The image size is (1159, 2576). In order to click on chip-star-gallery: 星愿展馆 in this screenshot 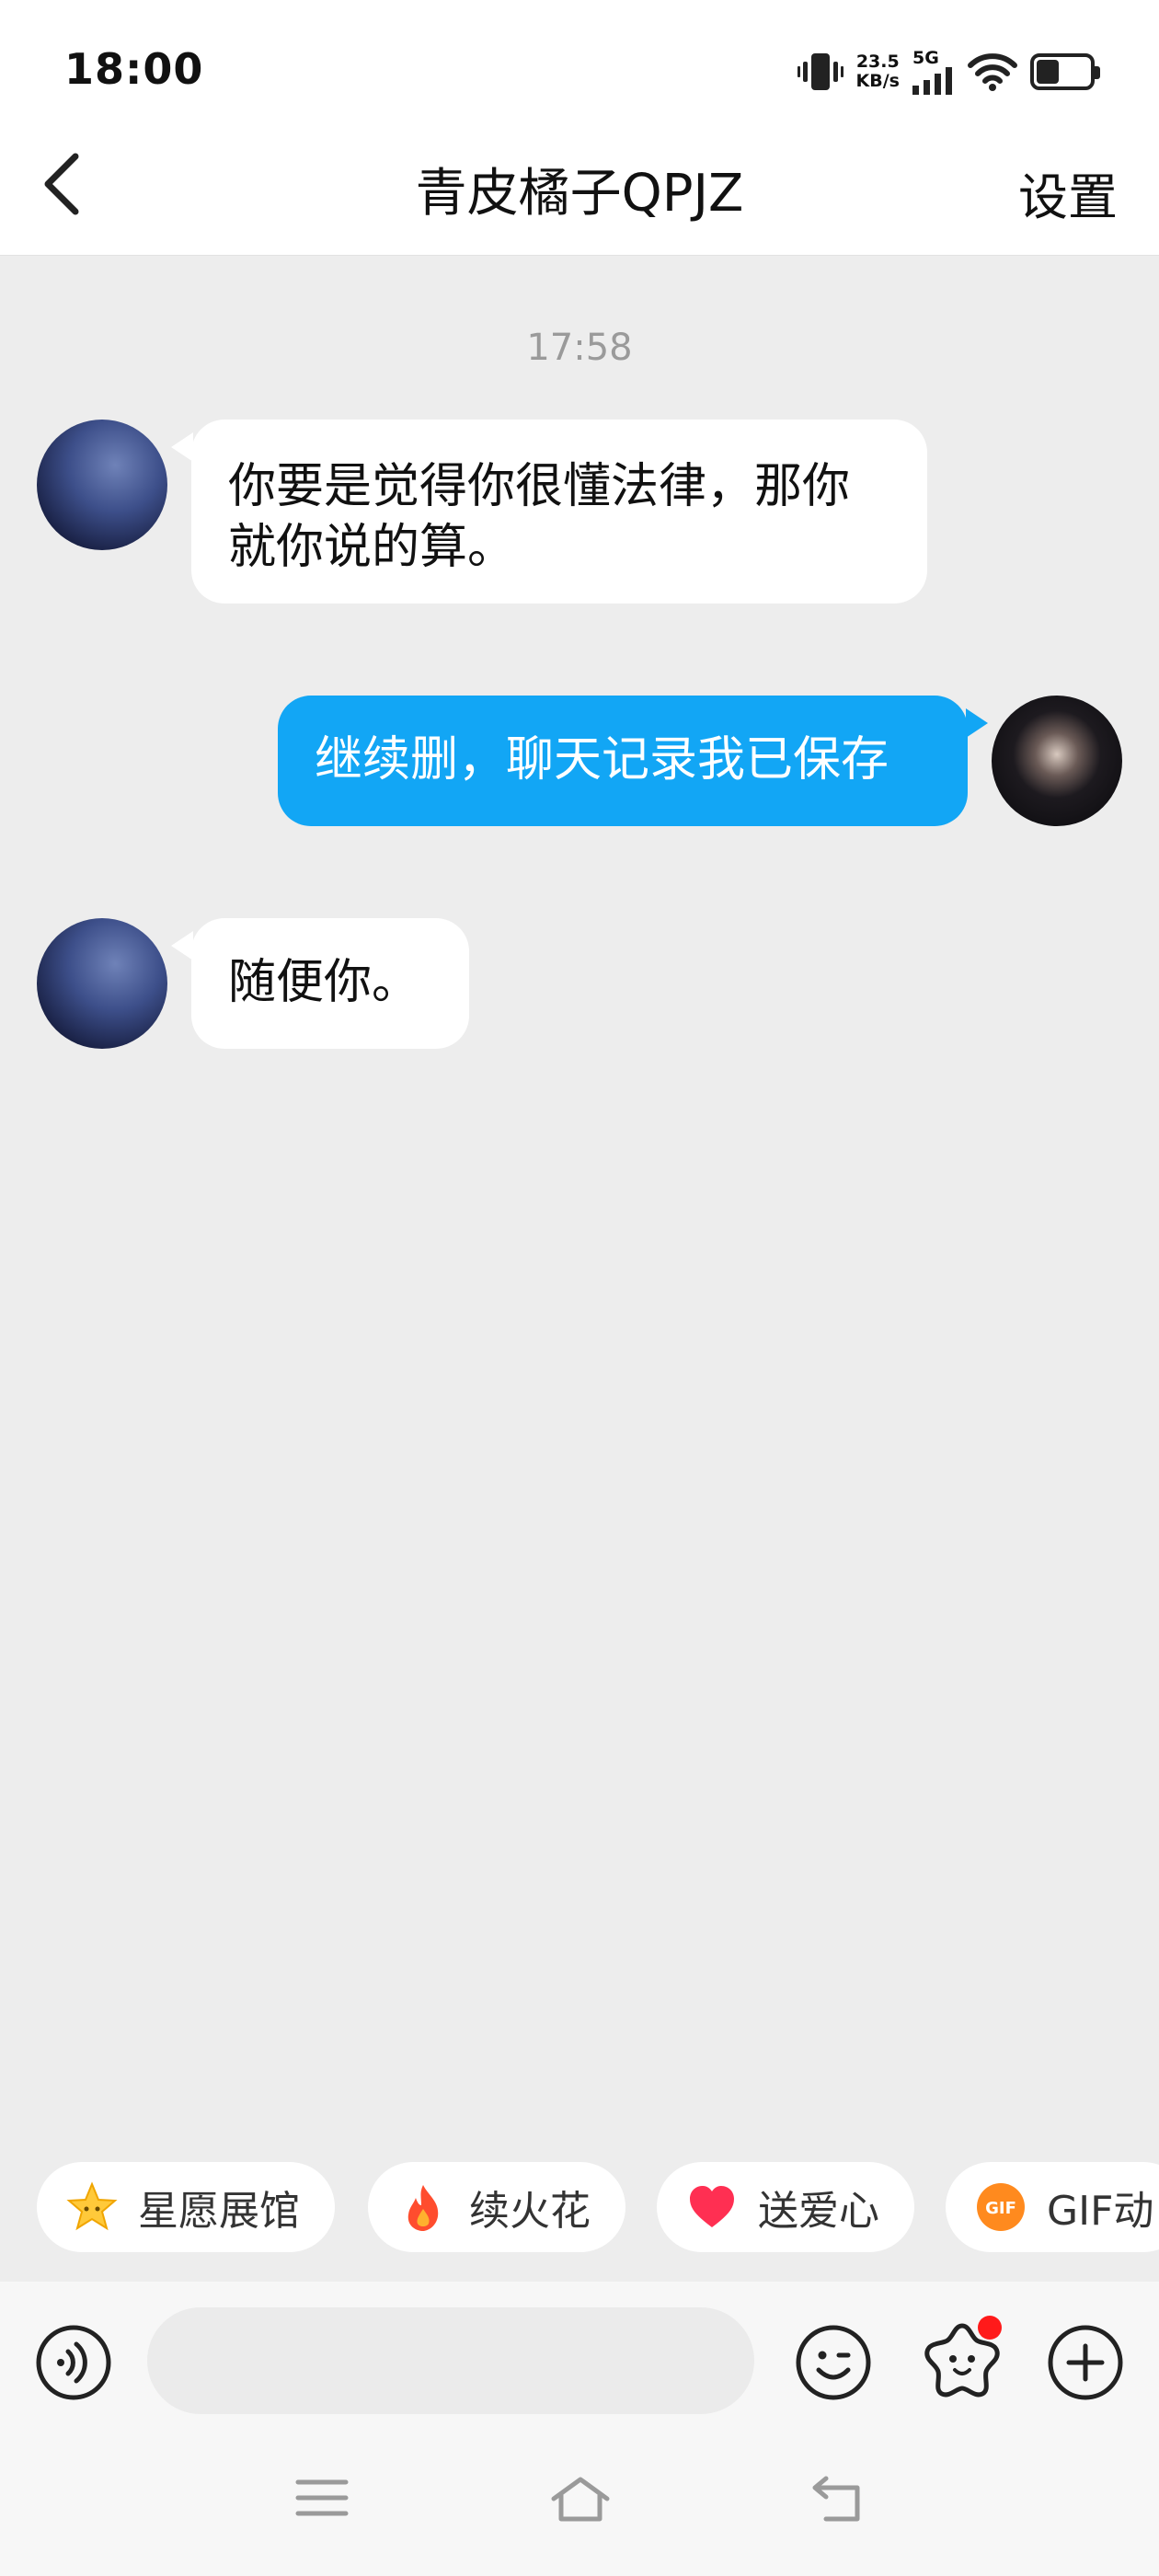, I will do `click(186, 2207)`.